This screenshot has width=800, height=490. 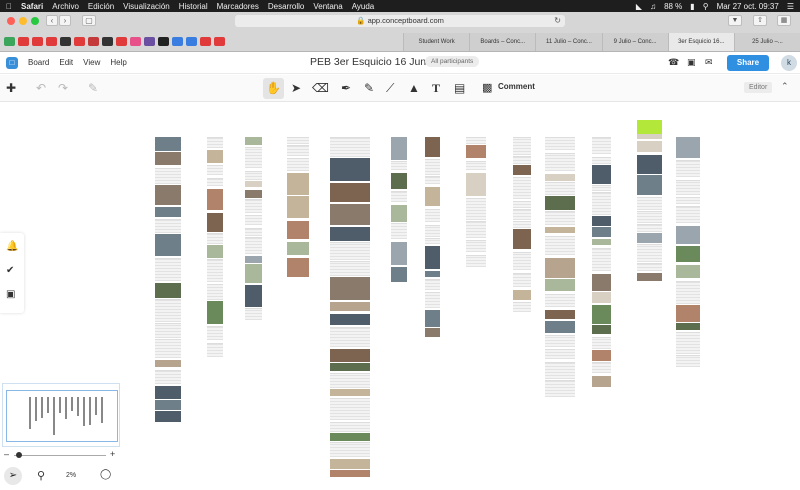 I want to click on conceptboard-logo-icon: □, so click(x=12, y=62).